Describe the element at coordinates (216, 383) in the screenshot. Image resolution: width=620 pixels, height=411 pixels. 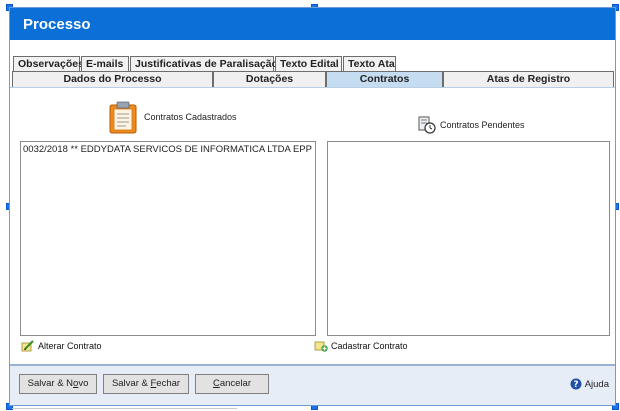
I see `cancel-label-u: C` at that location.